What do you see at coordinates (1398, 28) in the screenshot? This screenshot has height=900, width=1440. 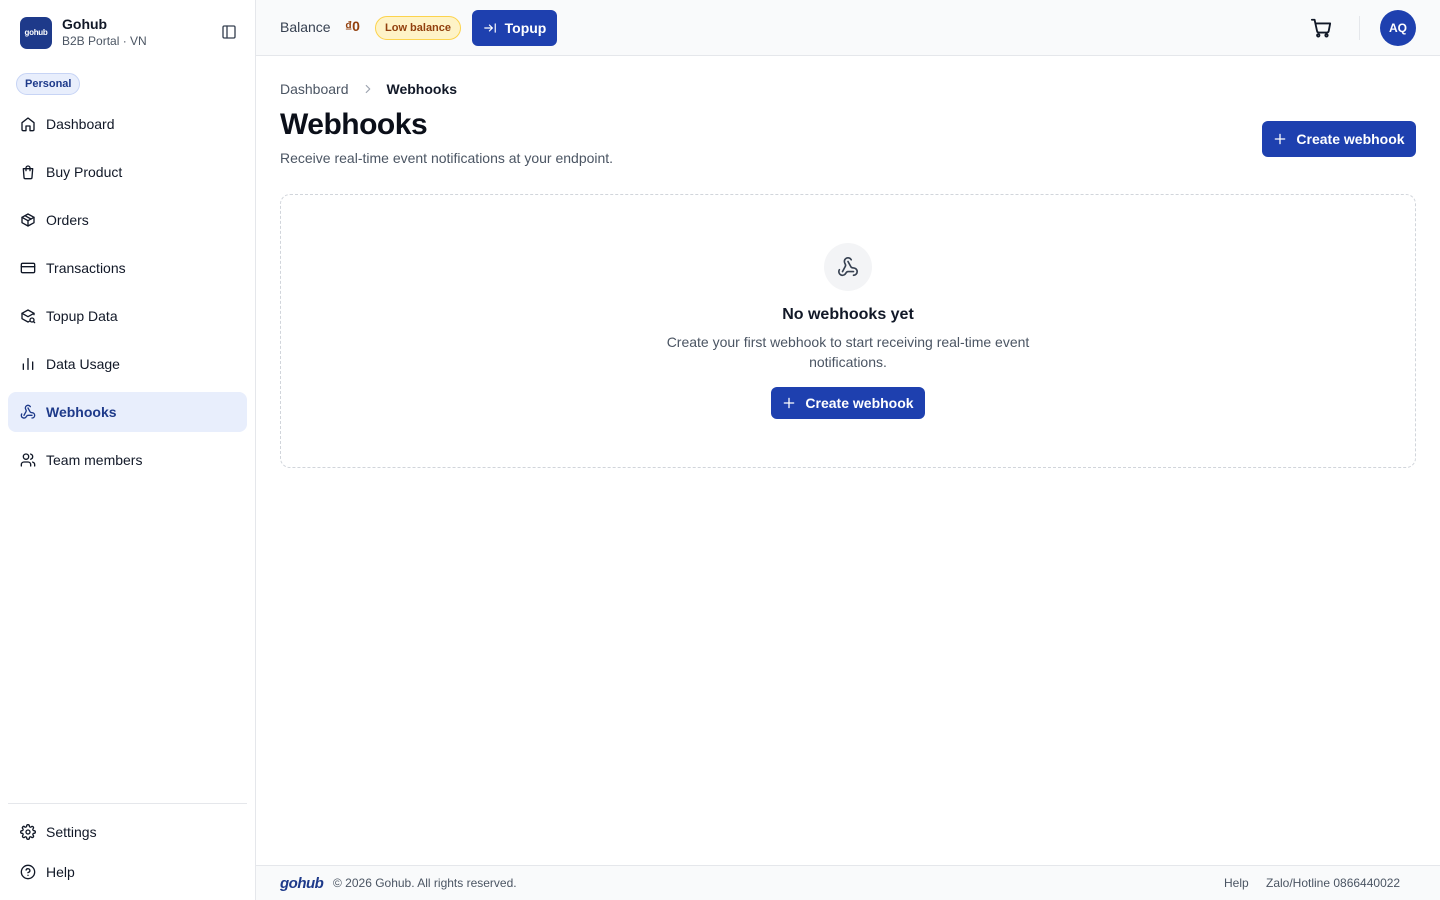 I see `avatar: AQ` at bounding box center [1398, 28].